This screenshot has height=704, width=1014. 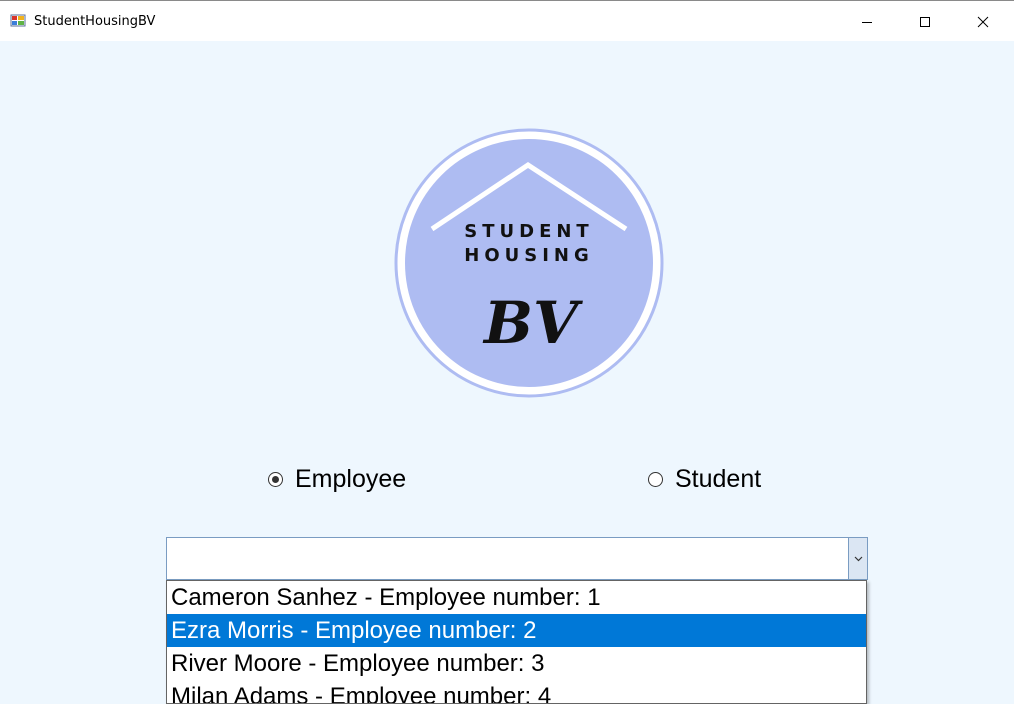 I want to click on maximize-icon, so click(x=925, y=22).